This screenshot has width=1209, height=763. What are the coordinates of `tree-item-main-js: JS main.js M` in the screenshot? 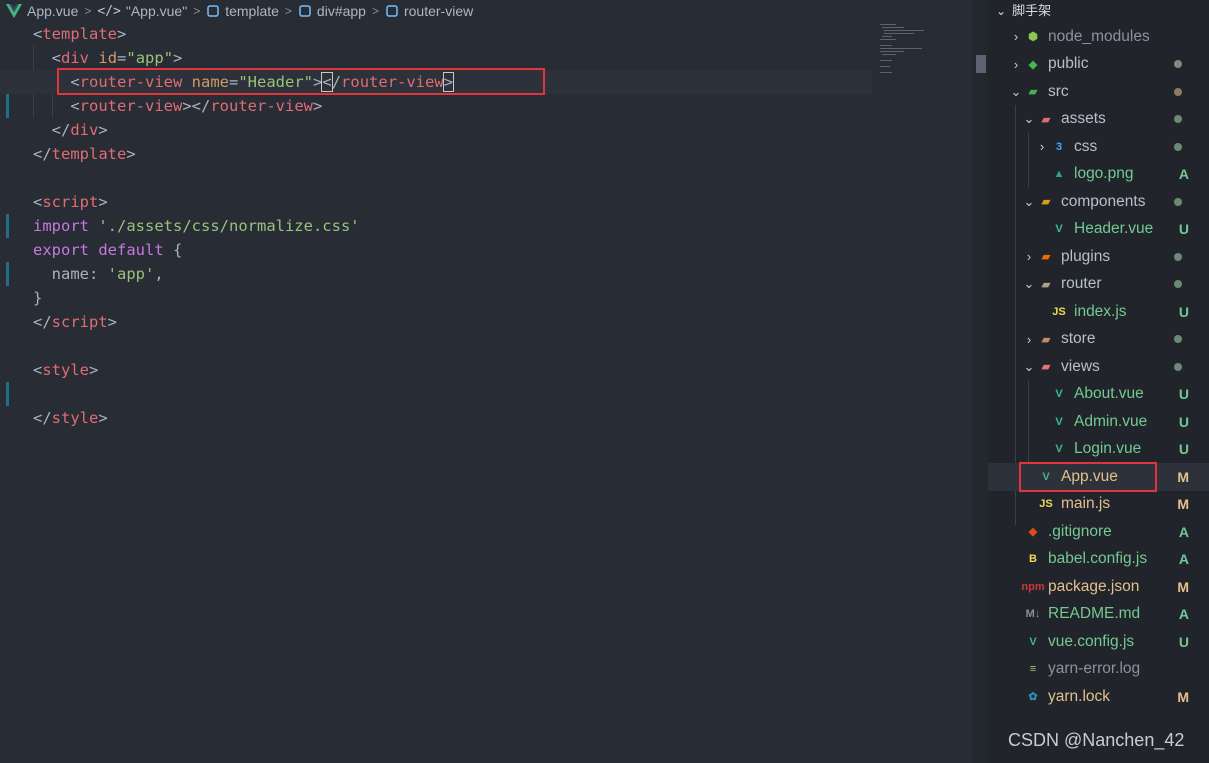 It's located at (1098, 505).